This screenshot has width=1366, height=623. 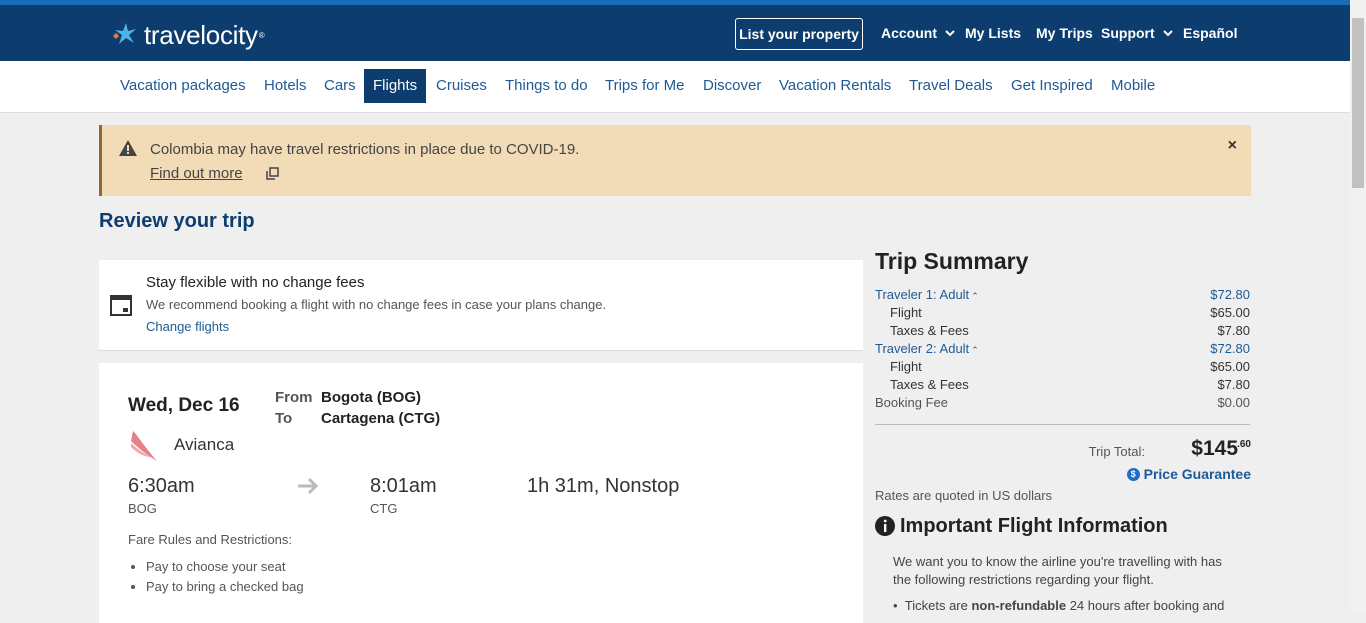 What do you see at coordinates (1034, 526) in the screenshot?
I see `important-info-title: Important Flight Information` at bounding box center [1034, 526].